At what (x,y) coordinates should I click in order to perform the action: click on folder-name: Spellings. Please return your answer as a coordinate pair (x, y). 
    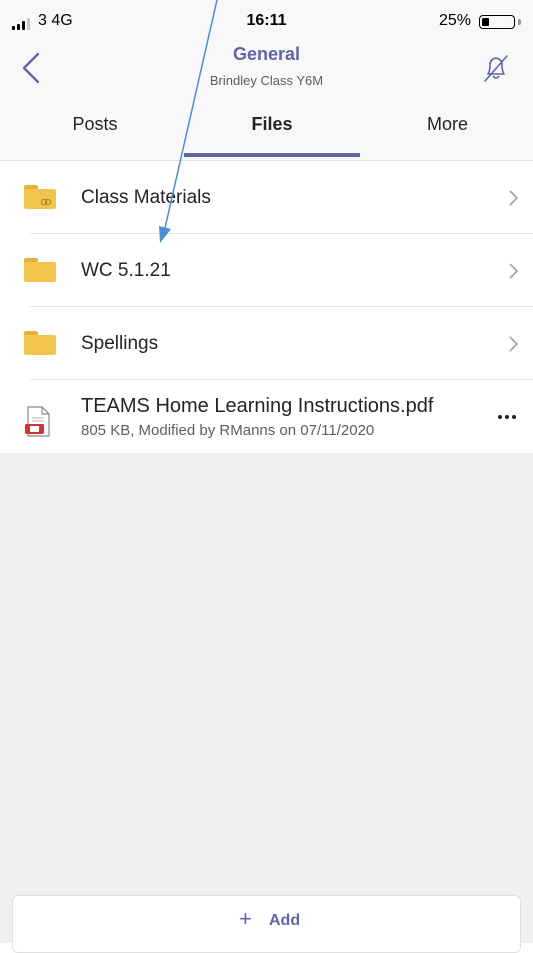
    Looking at the image, I should click on (120, 343).